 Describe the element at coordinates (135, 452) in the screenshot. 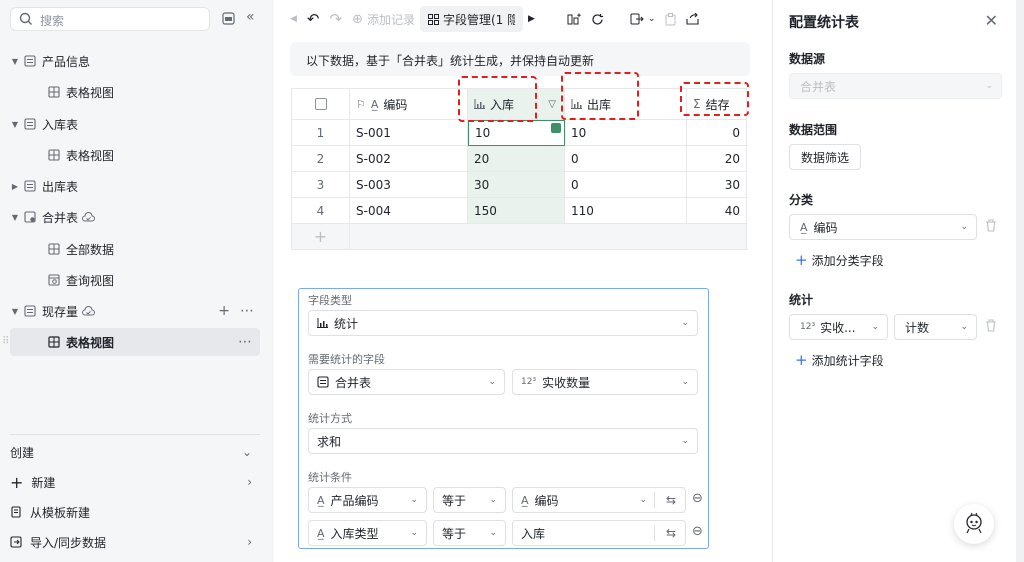

I see `create-section-header: 创建 ⌄` at that location.